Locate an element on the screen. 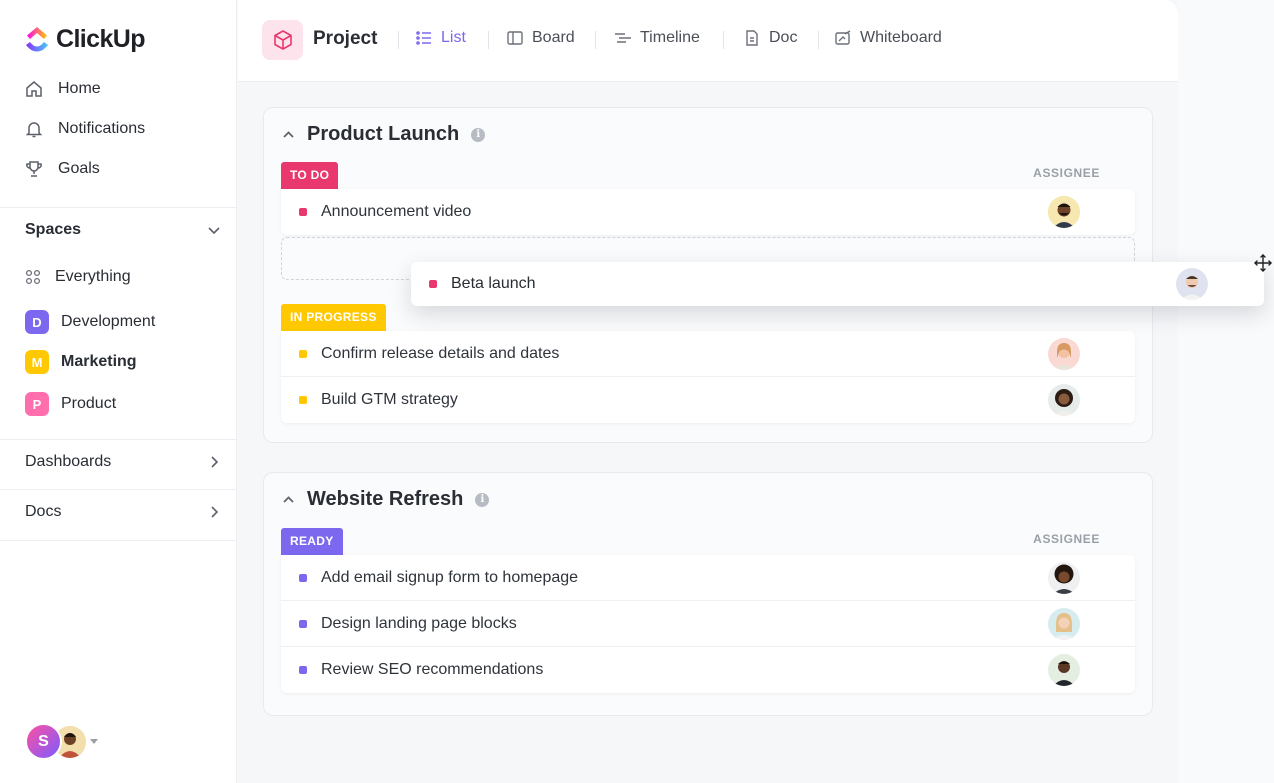 The image size is (1274, 783). table-row: Design landing page blocks is located at coordinates (708, 624).